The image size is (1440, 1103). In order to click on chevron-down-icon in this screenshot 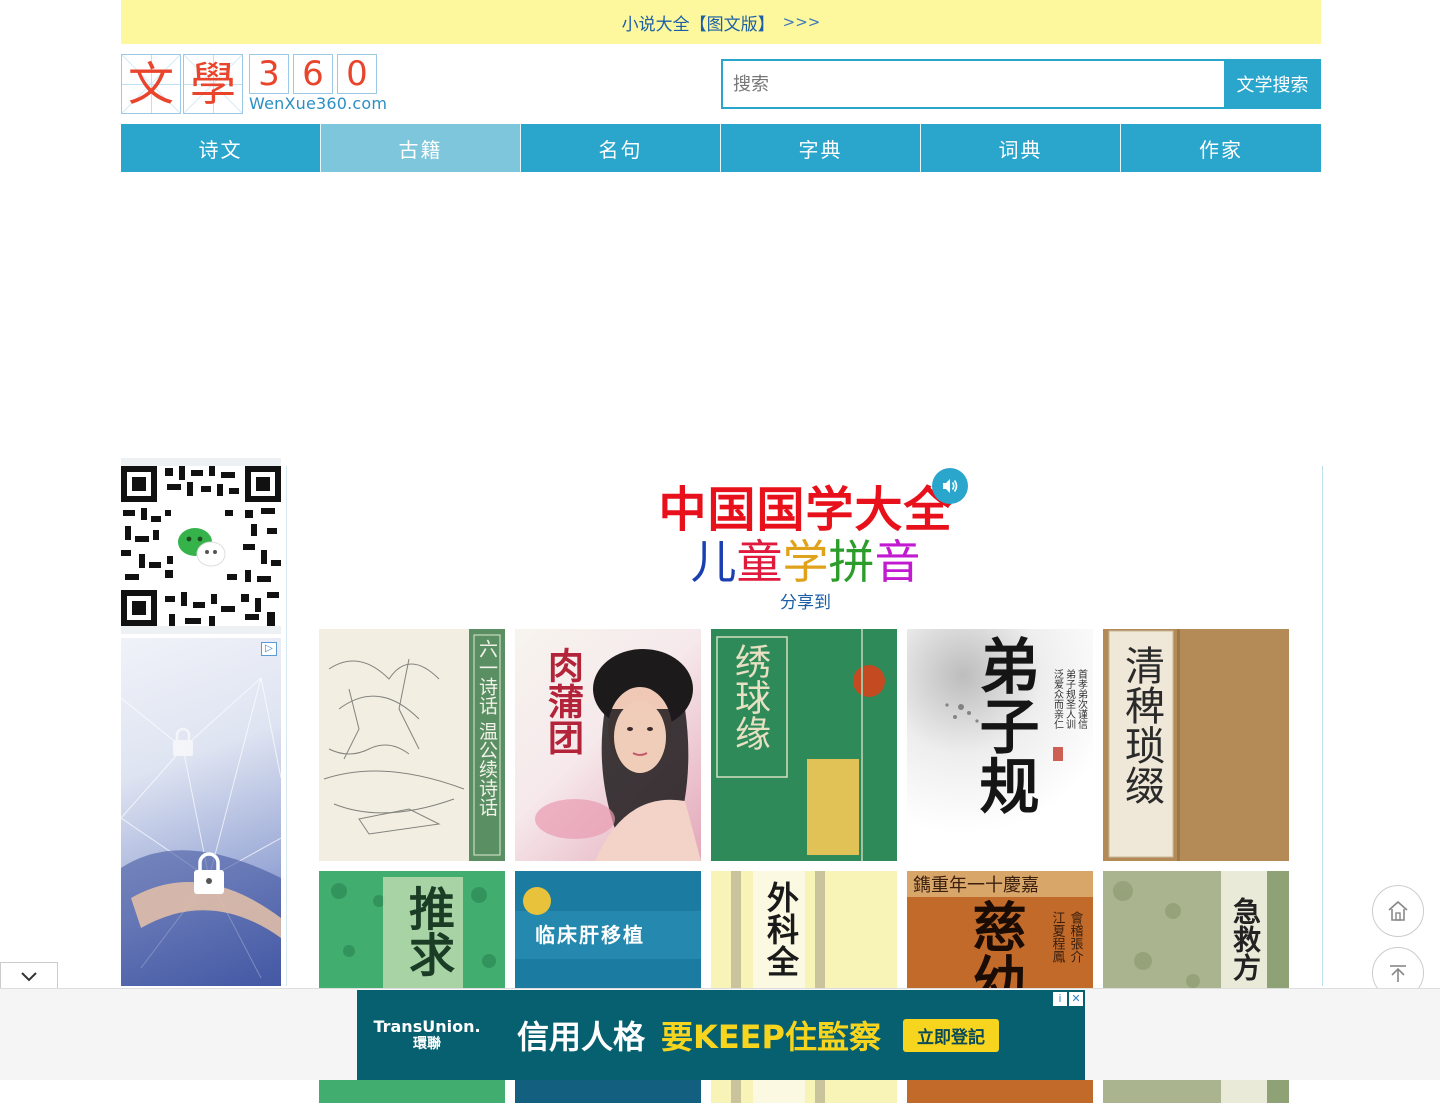, I will do `click(29, 976)`.